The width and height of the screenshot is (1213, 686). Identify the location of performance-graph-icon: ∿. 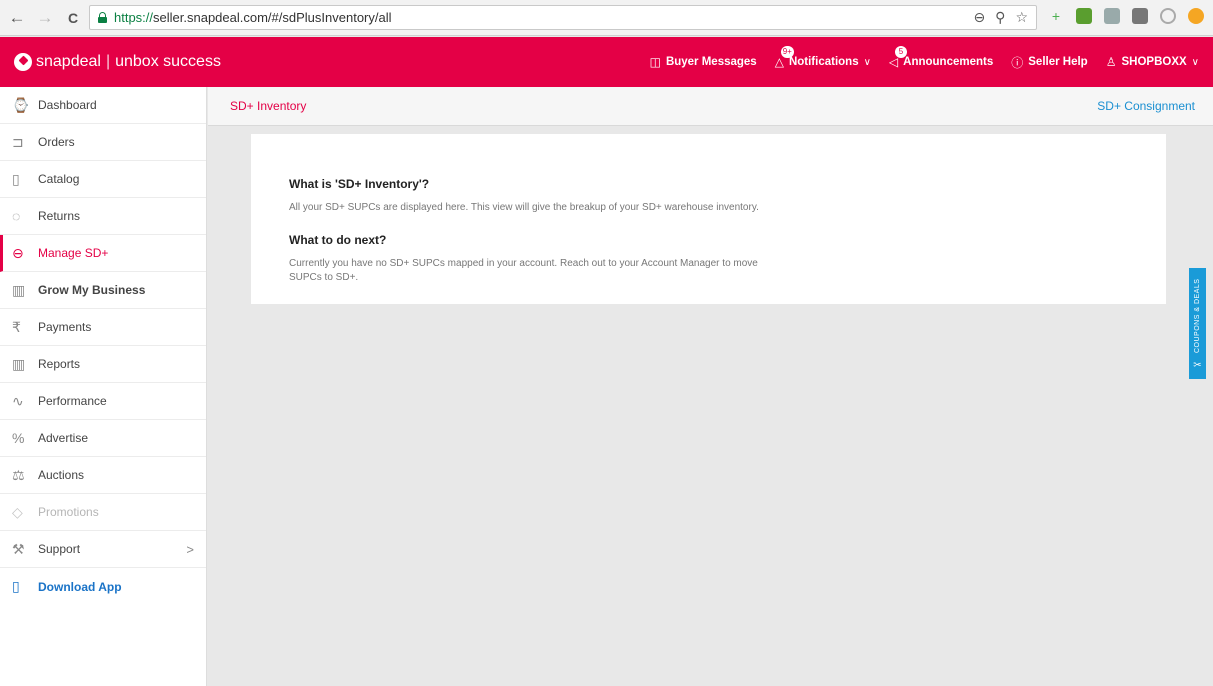
(18, 400).